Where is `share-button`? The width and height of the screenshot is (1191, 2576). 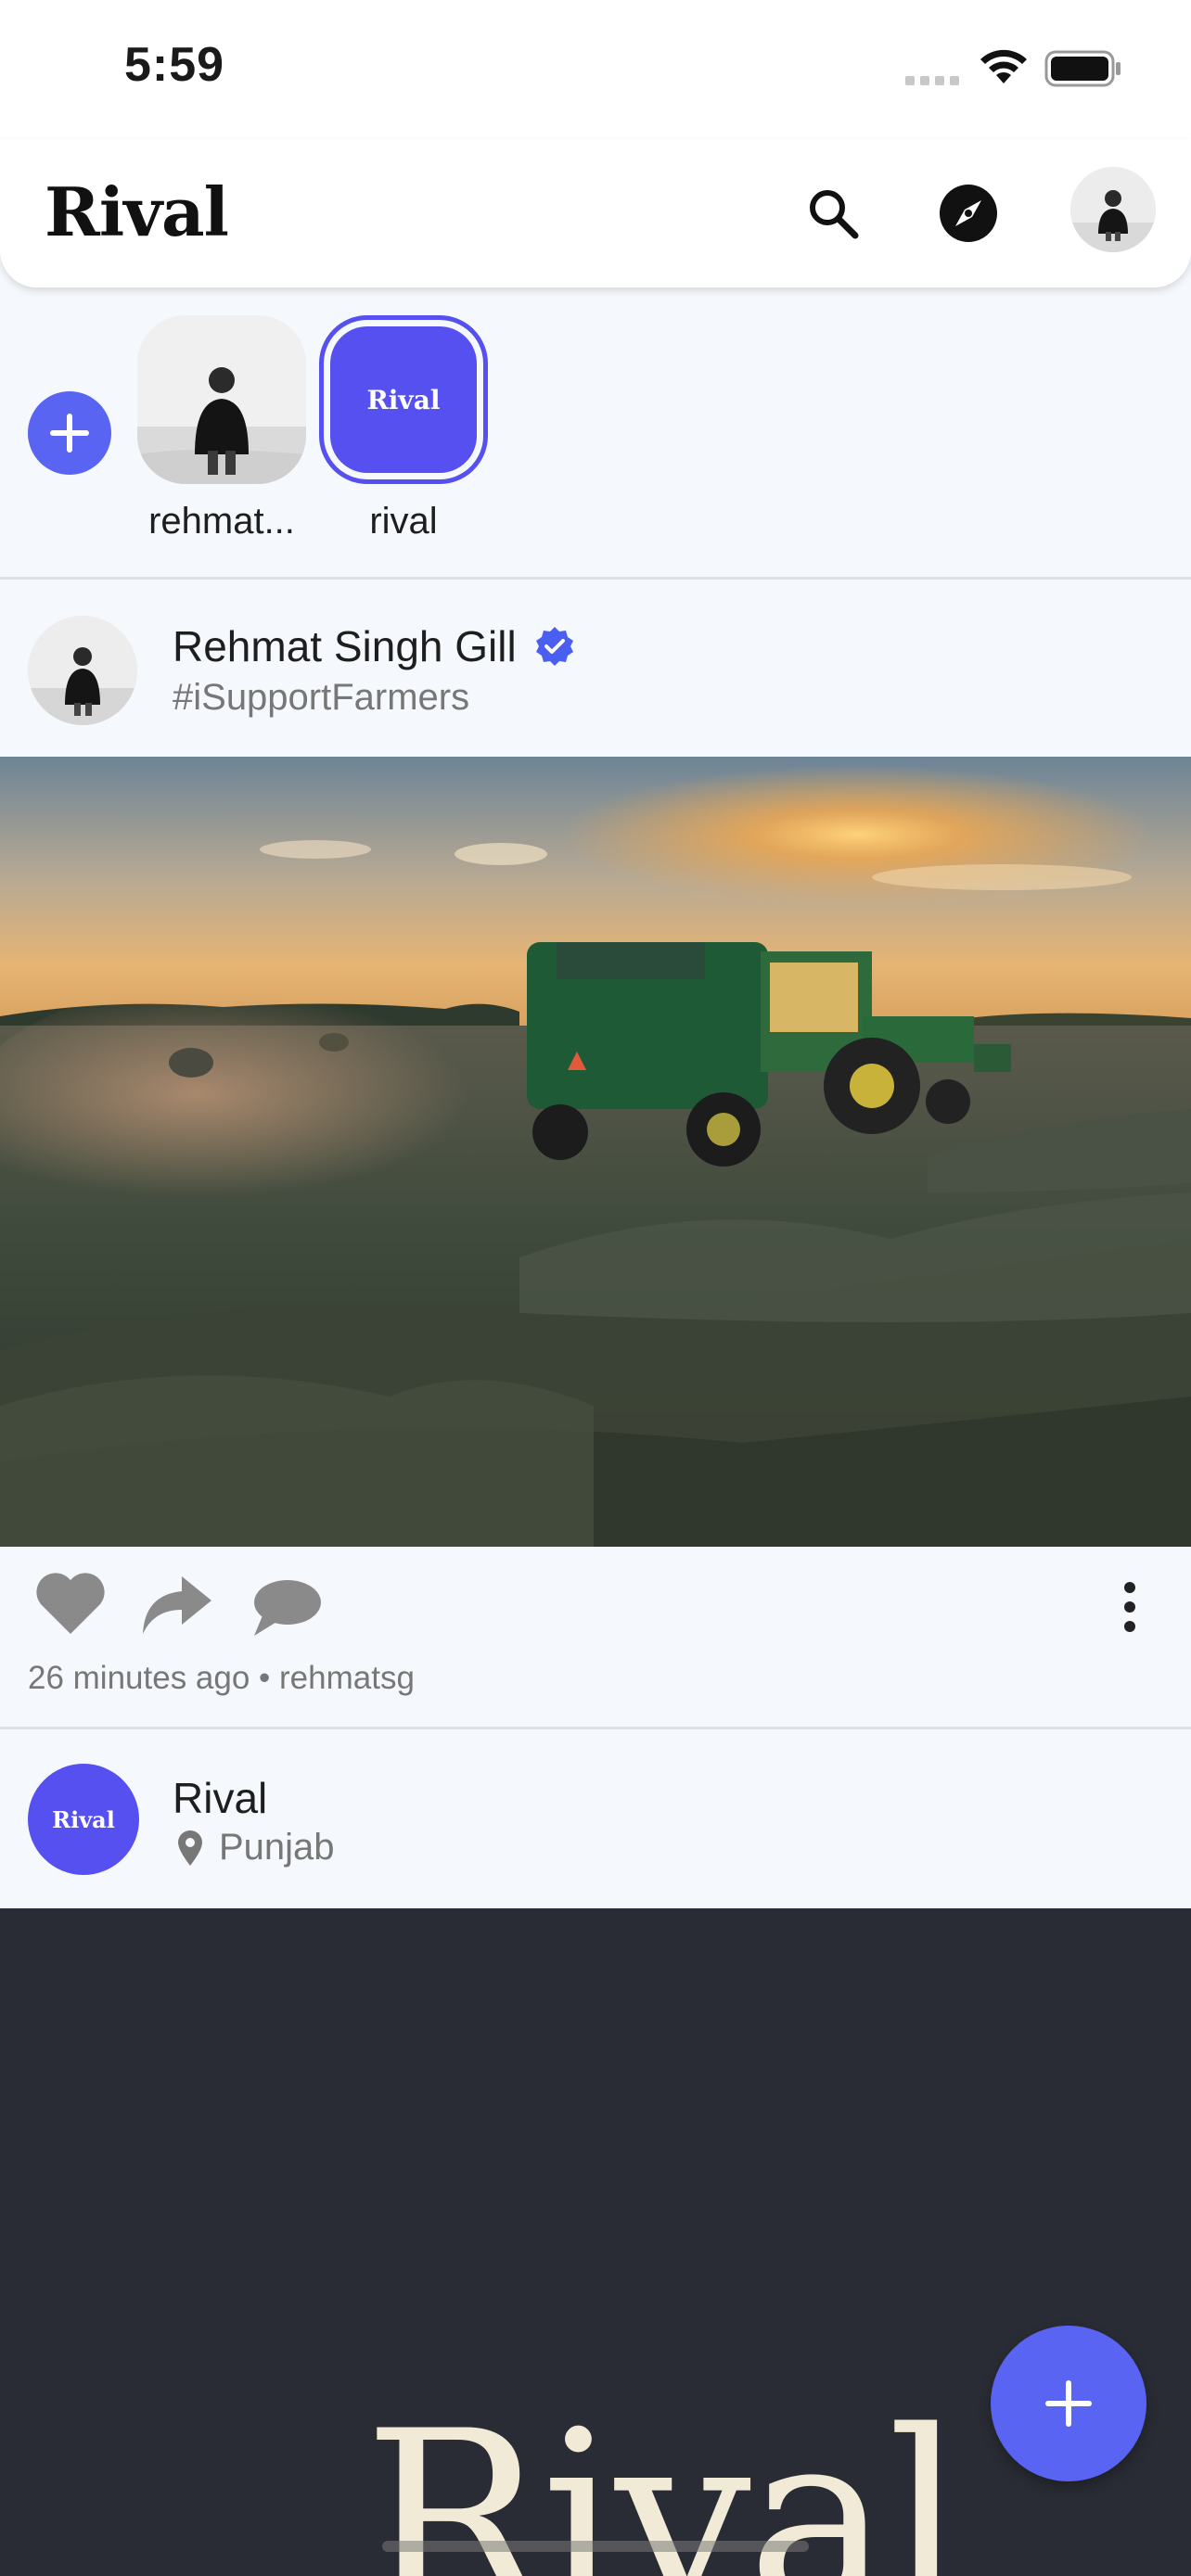 share-button is located at coordinates (176, 1607).